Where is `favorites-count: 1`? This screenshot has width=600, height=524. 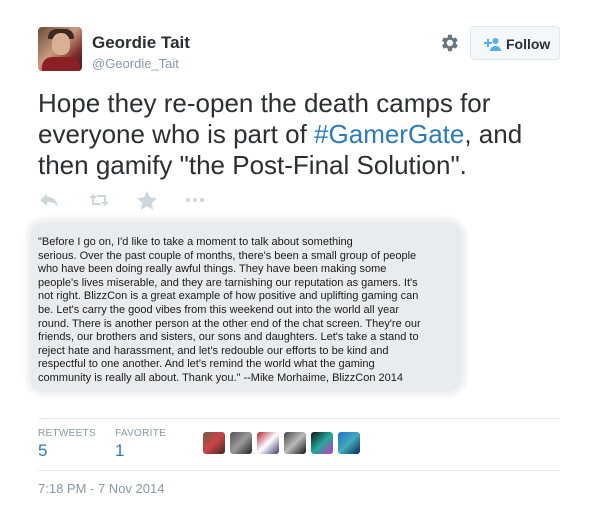
favorites-count: 1 is located at coordinates (119, 451).